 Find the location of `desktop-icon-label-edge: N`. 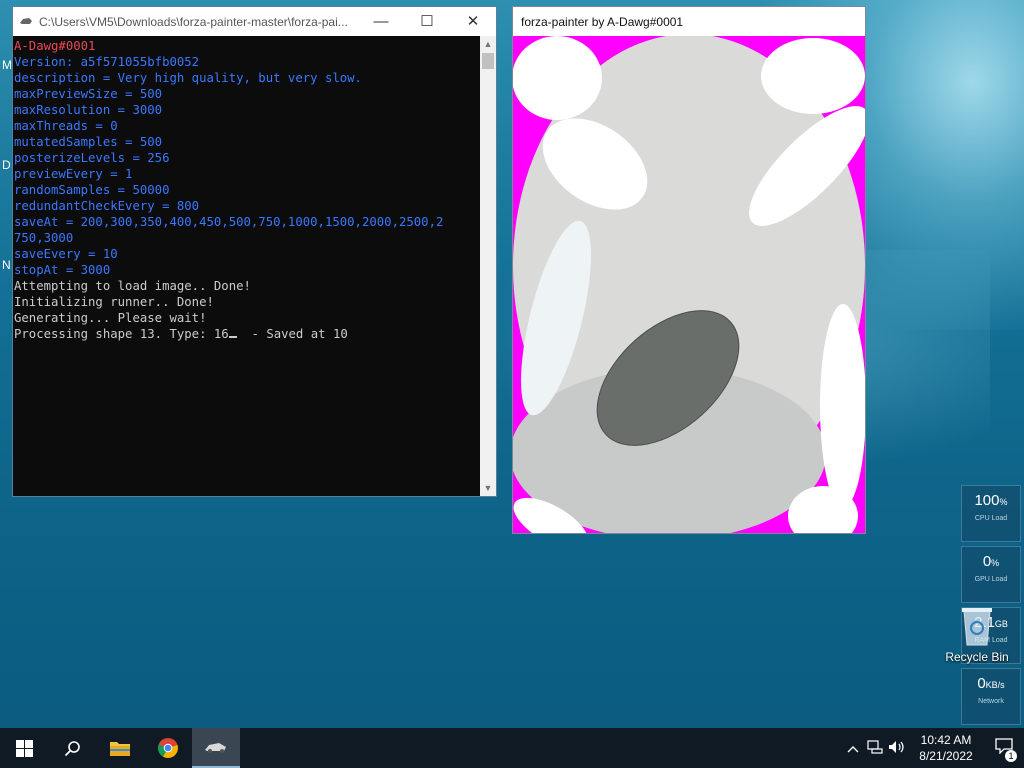

desktop-icon-label-edge: N is located at coordinates (6, 265).